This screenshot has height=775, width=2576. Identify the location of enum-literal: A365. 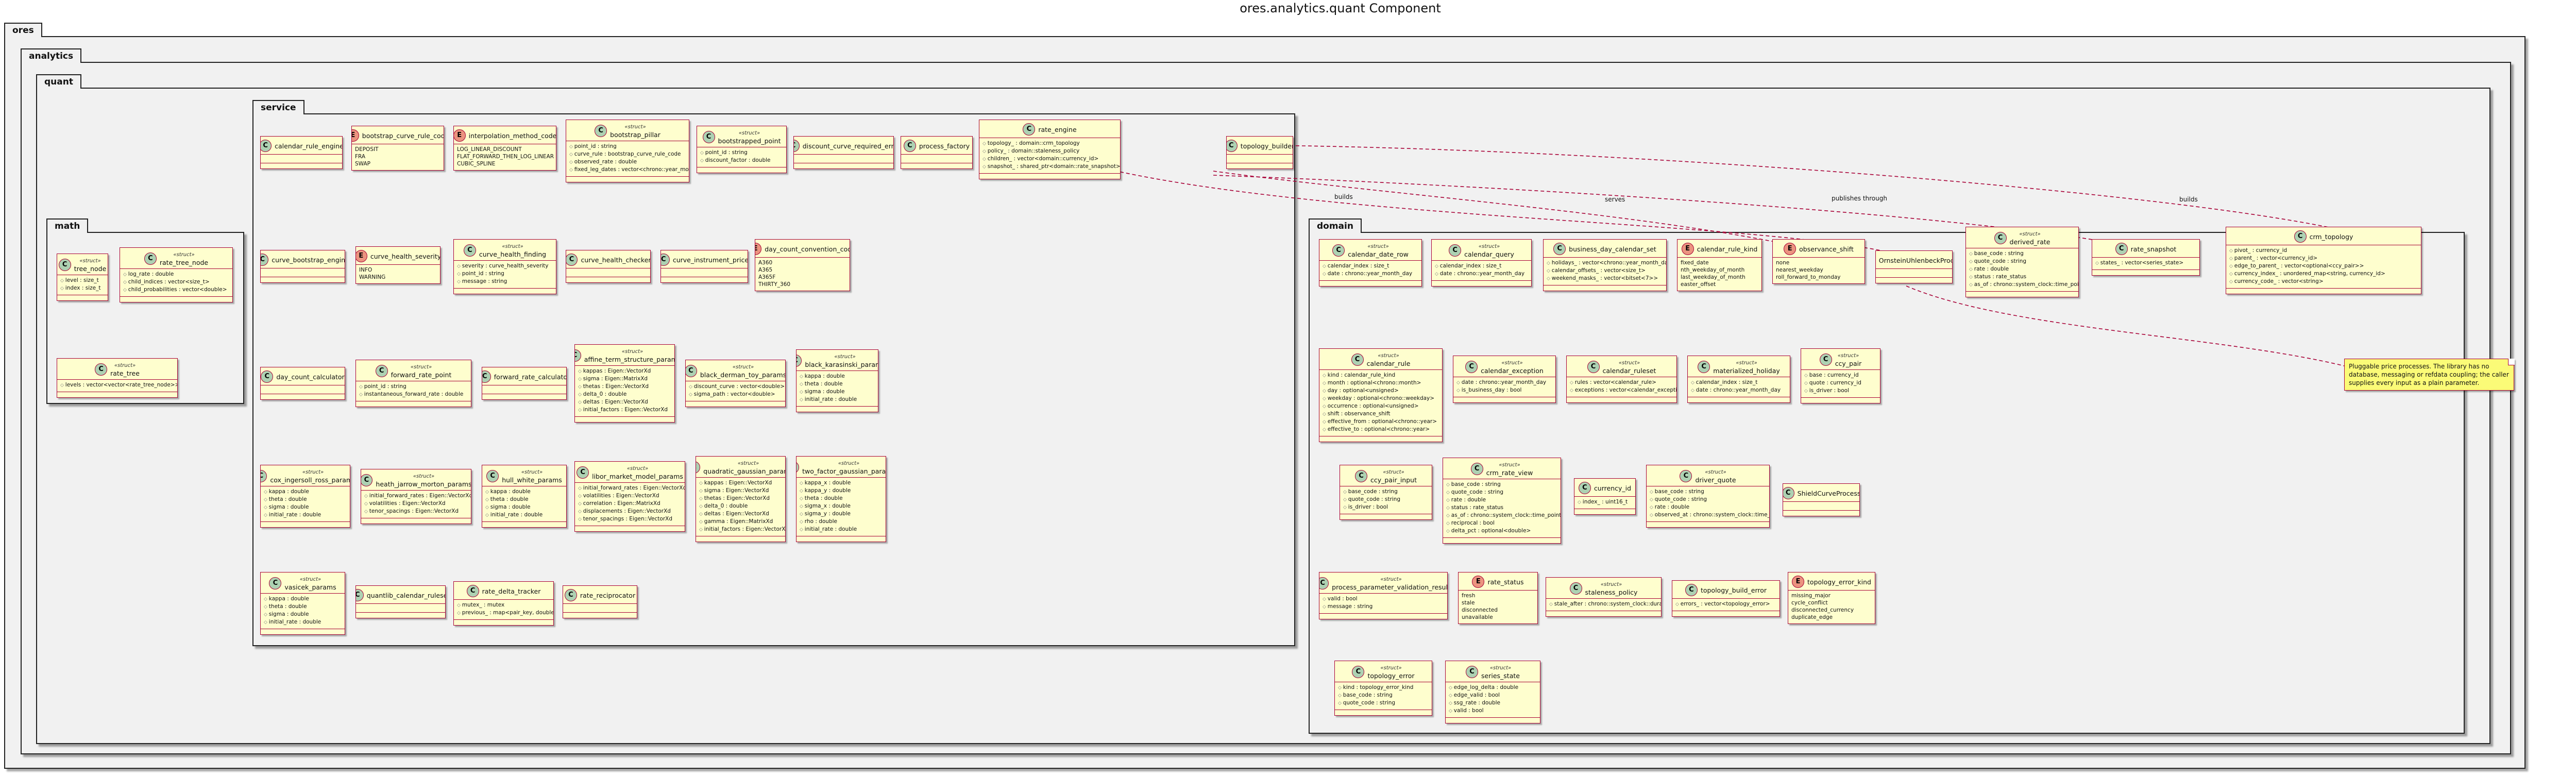
(766, 270).